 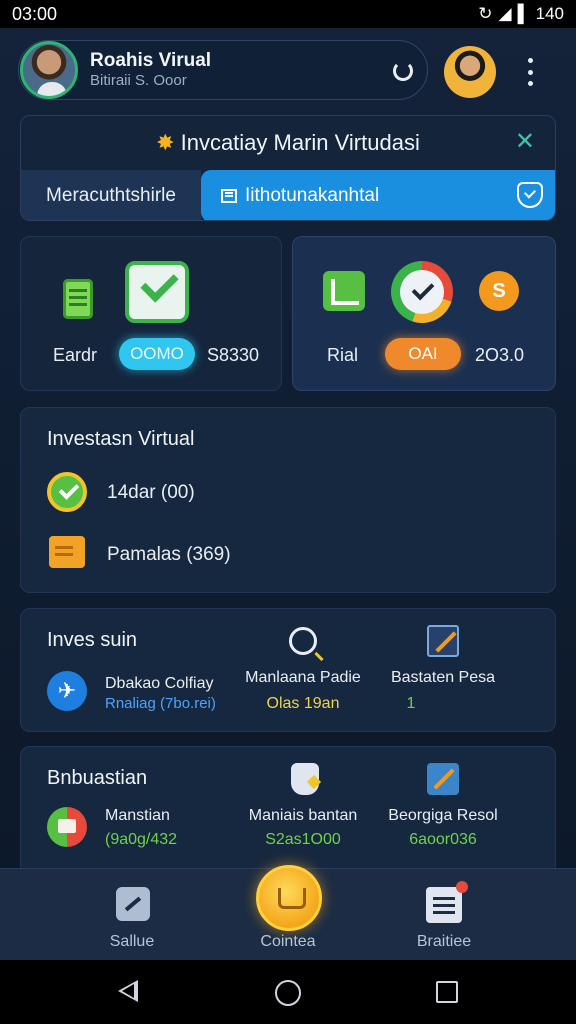 I want to click on section3-mid-sub: S2as1O00, so click(x=303, y=839).